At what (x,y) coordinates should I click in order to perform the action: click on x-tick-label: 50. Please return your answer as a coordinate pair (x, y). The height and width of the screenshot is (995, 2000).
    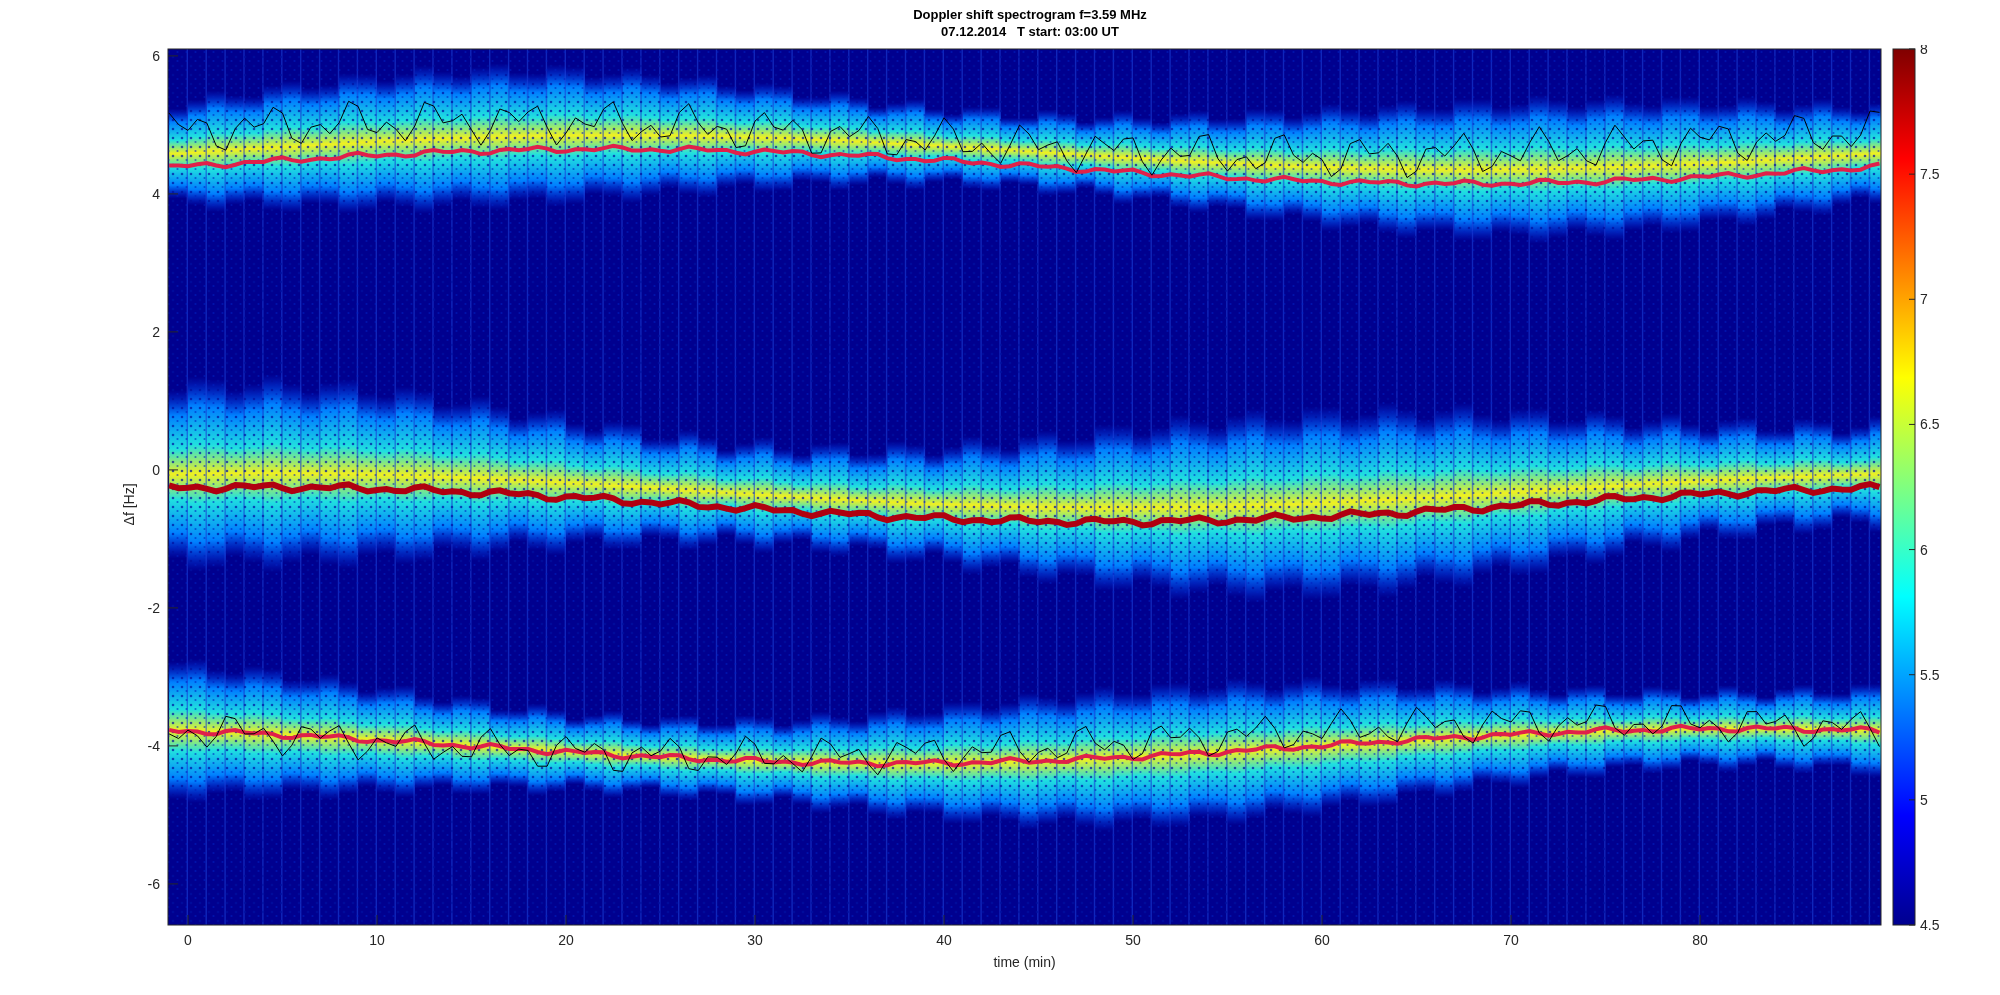
    Looking at the image, I should click on (1133, 940).